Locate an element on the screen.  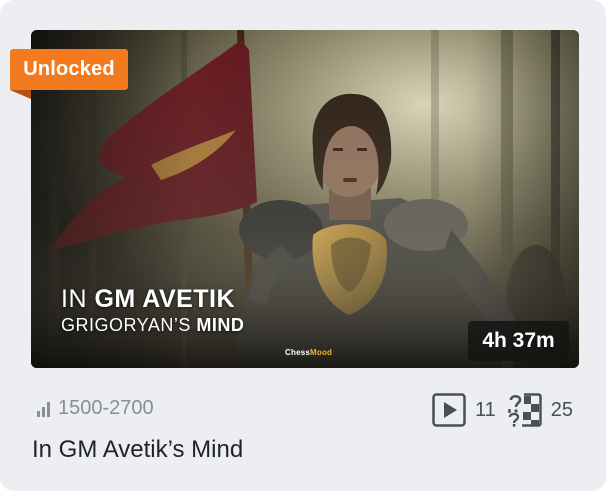
play-icon is located at coordinates (449, 410).